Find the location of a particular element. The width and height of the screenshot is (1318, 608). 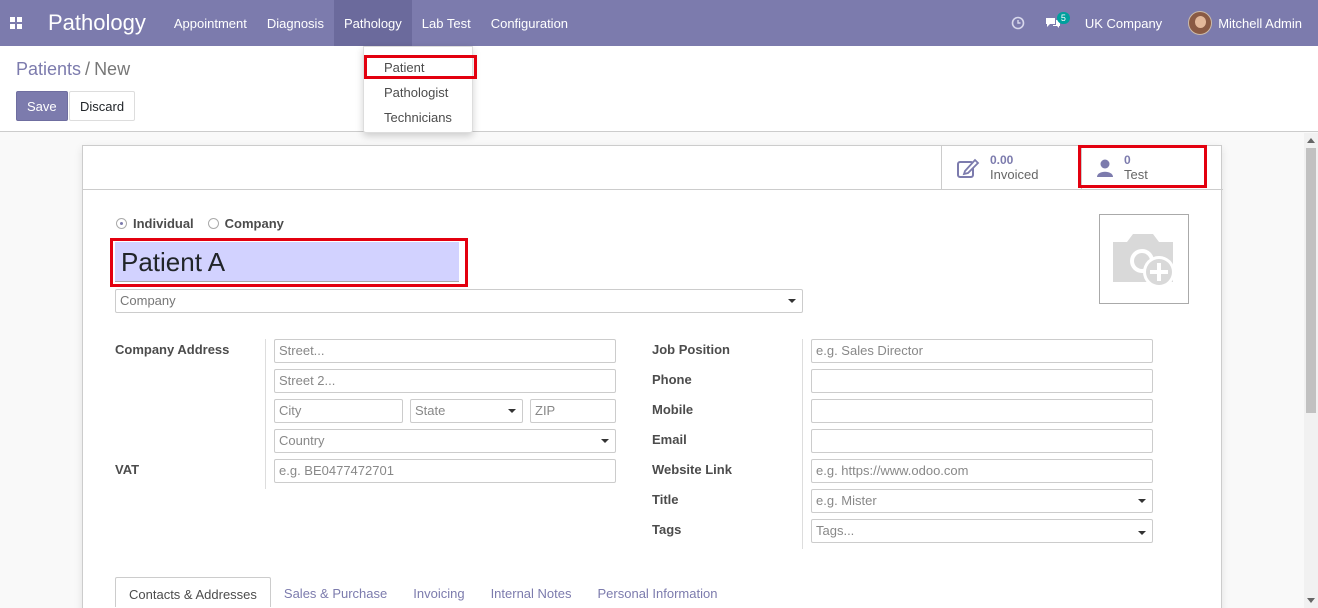

messages-chat-icon: 5 is located at coordinates (1053, 23).